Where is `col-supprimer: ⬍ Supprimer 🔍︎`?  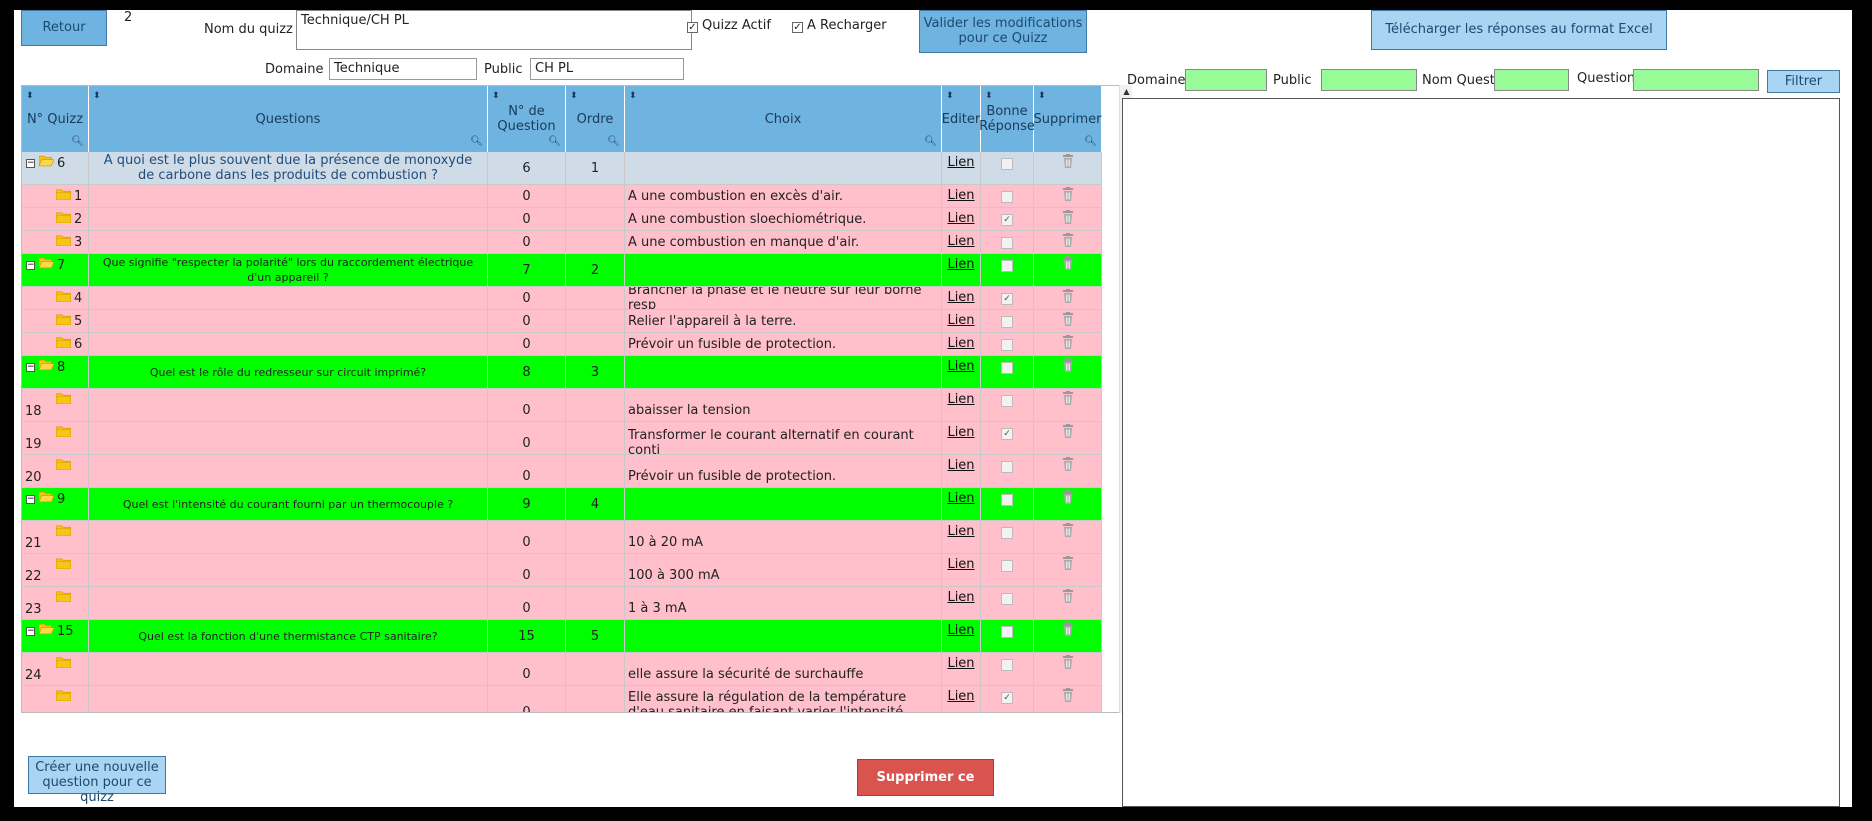 col-supprimer: ⬍ Supprimer 🔍︎ is located at coordinates (1068, 119).